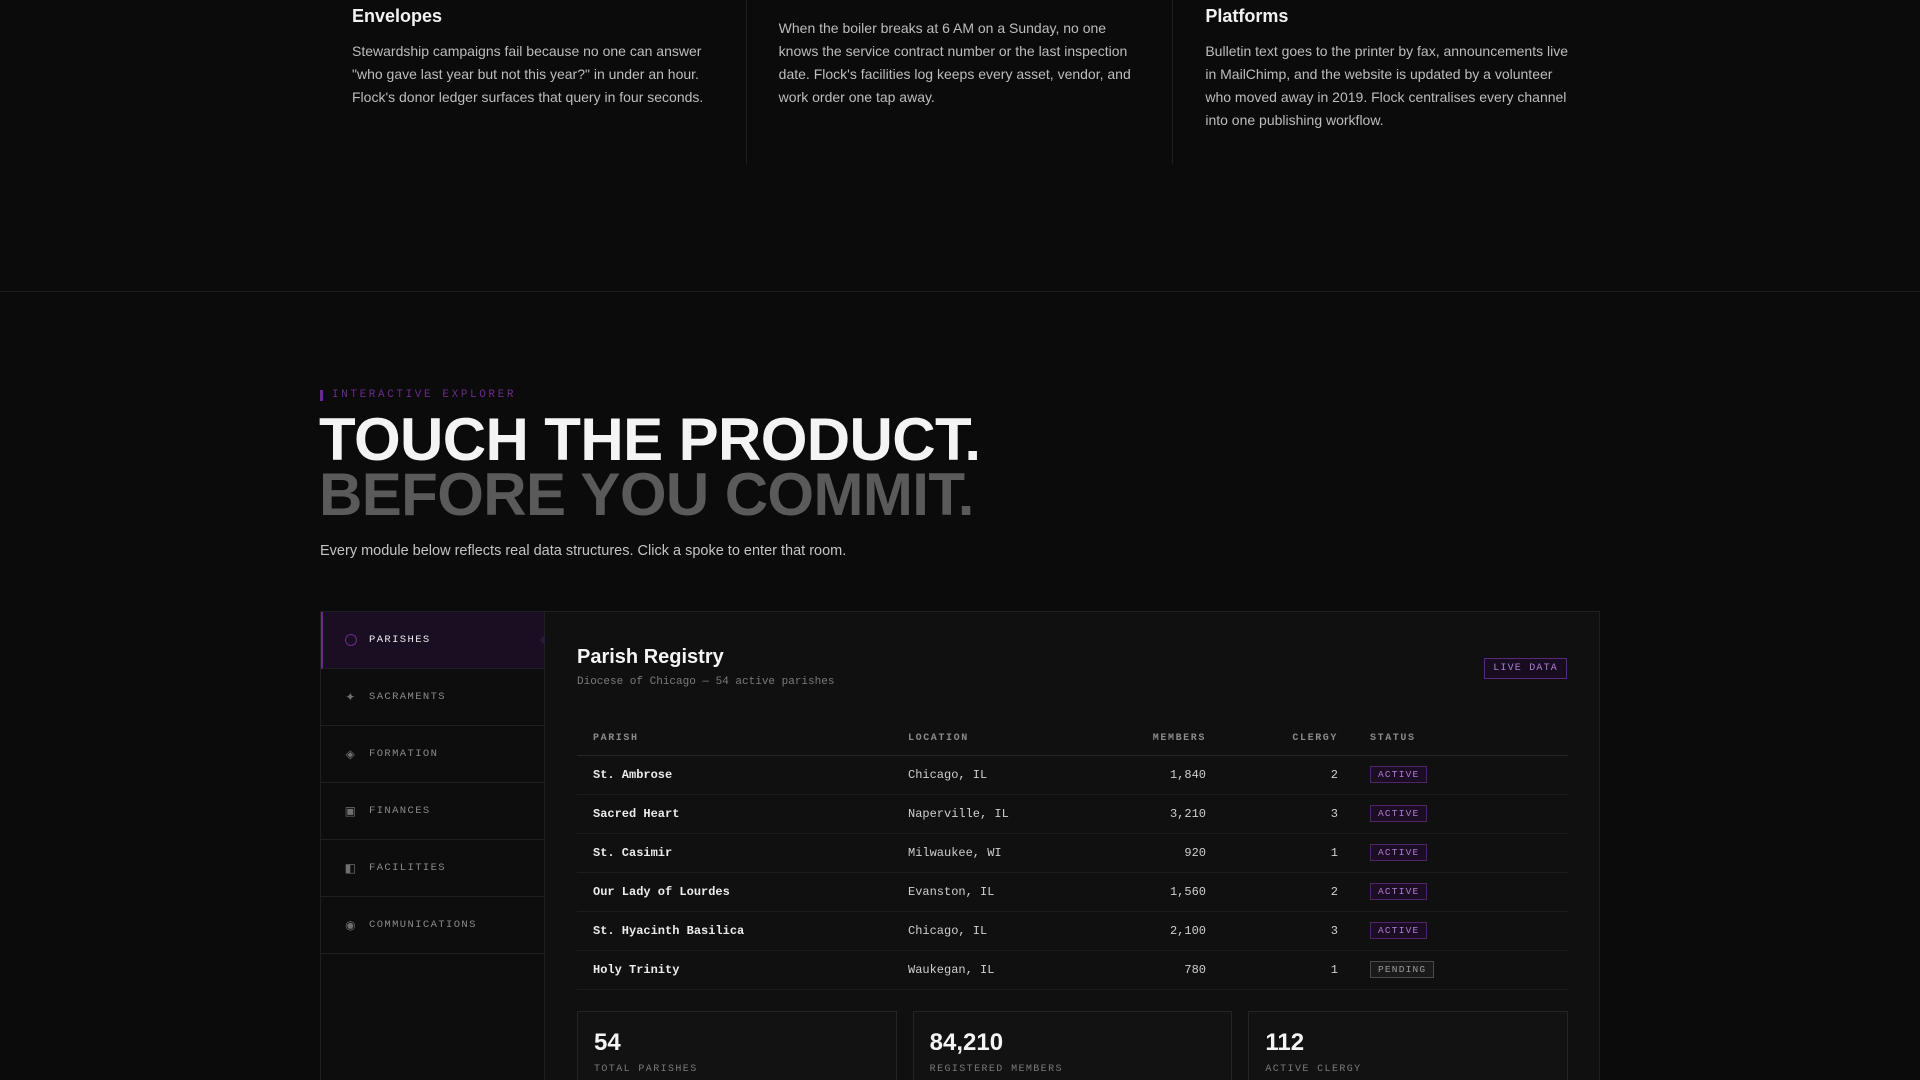  What do you see at coordinates (1408, 1045) in the screenshot?
I see `stat-card-active-clergy: 112 ACTIVE CLERGY` at bounding box center [1408, 1045].